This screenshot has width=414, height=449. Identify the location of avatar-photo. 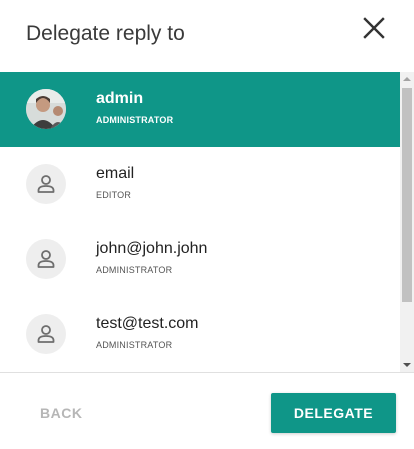
(46, 109).